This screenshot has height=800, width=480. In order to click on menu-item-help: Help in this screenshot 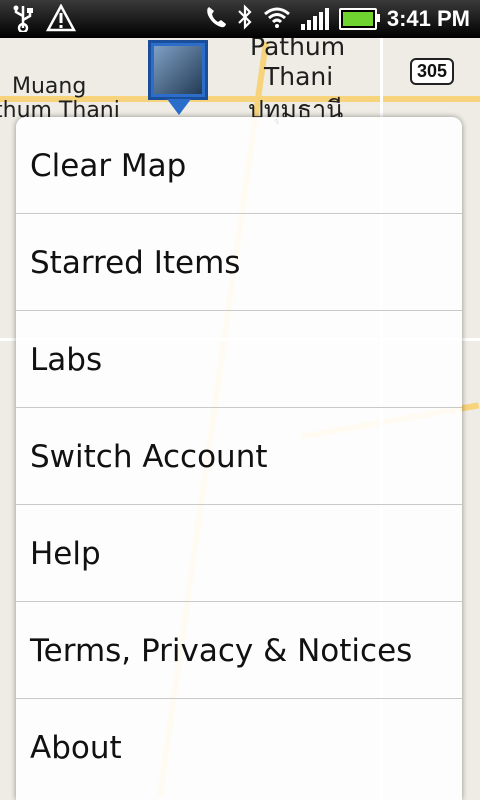, I will do `click(239, 554)`.